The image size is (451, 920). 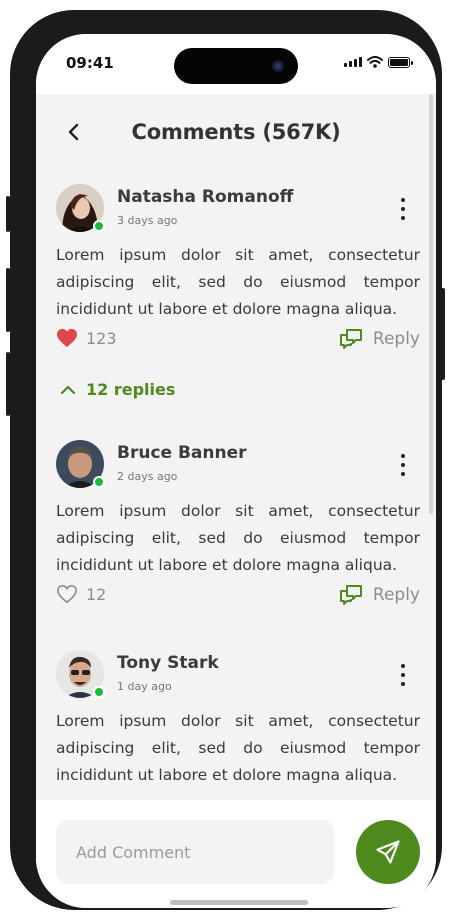 What do you see at coordinates (278, 66) in the screenshot?
I see `camera-icon` at bounding box center [278, 66].